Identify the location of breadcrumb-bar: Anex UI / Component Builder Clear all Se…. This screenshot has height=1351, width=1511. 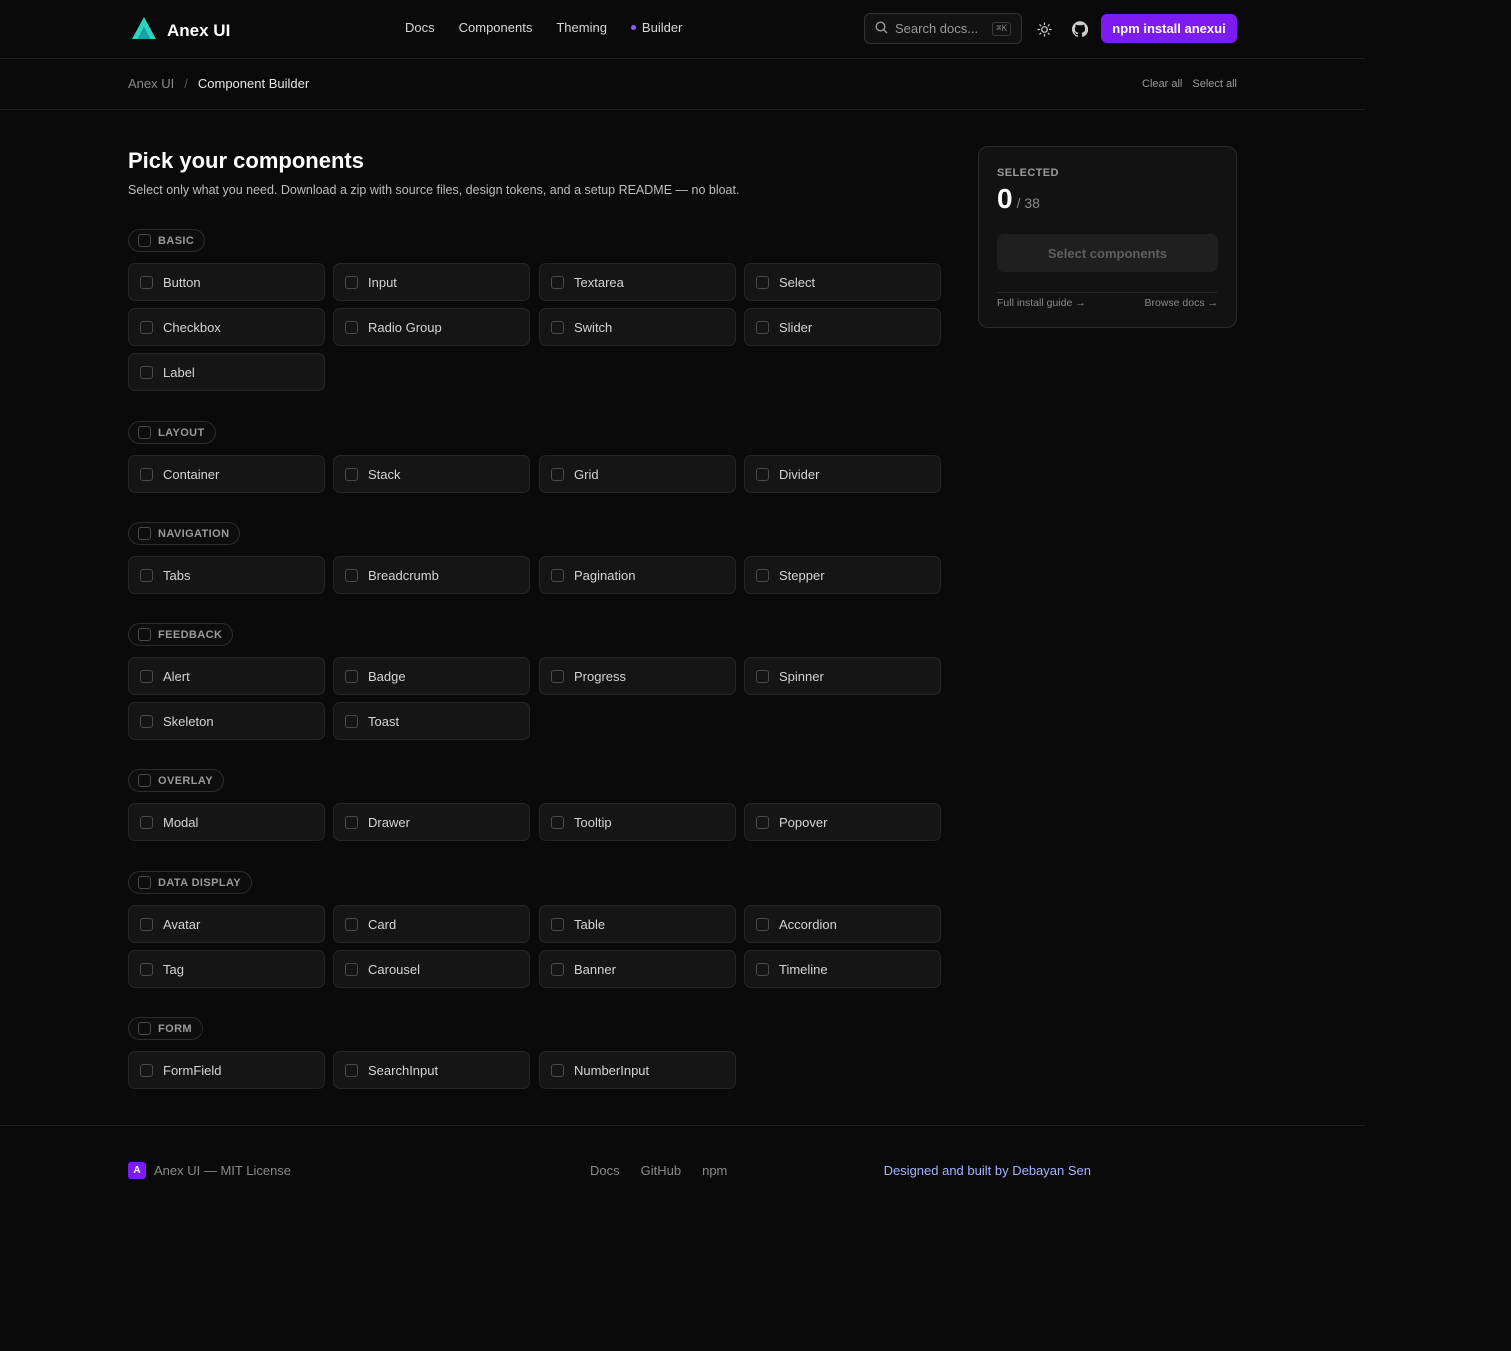
(682, 84).